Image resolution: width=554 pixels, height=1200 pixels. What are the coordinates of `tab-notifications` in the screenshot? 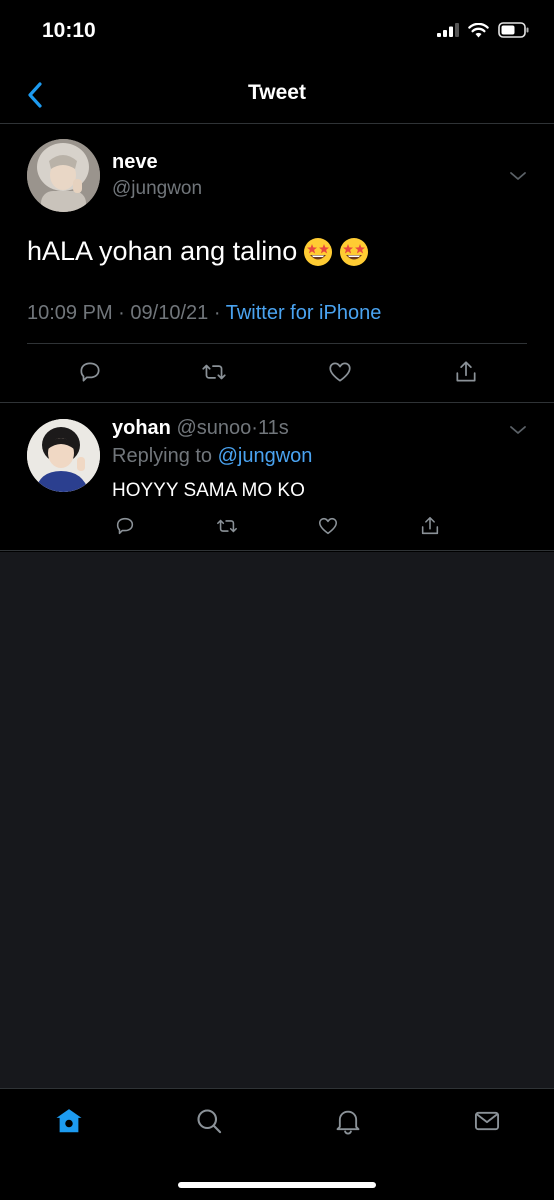 It's located at (348, 1121).